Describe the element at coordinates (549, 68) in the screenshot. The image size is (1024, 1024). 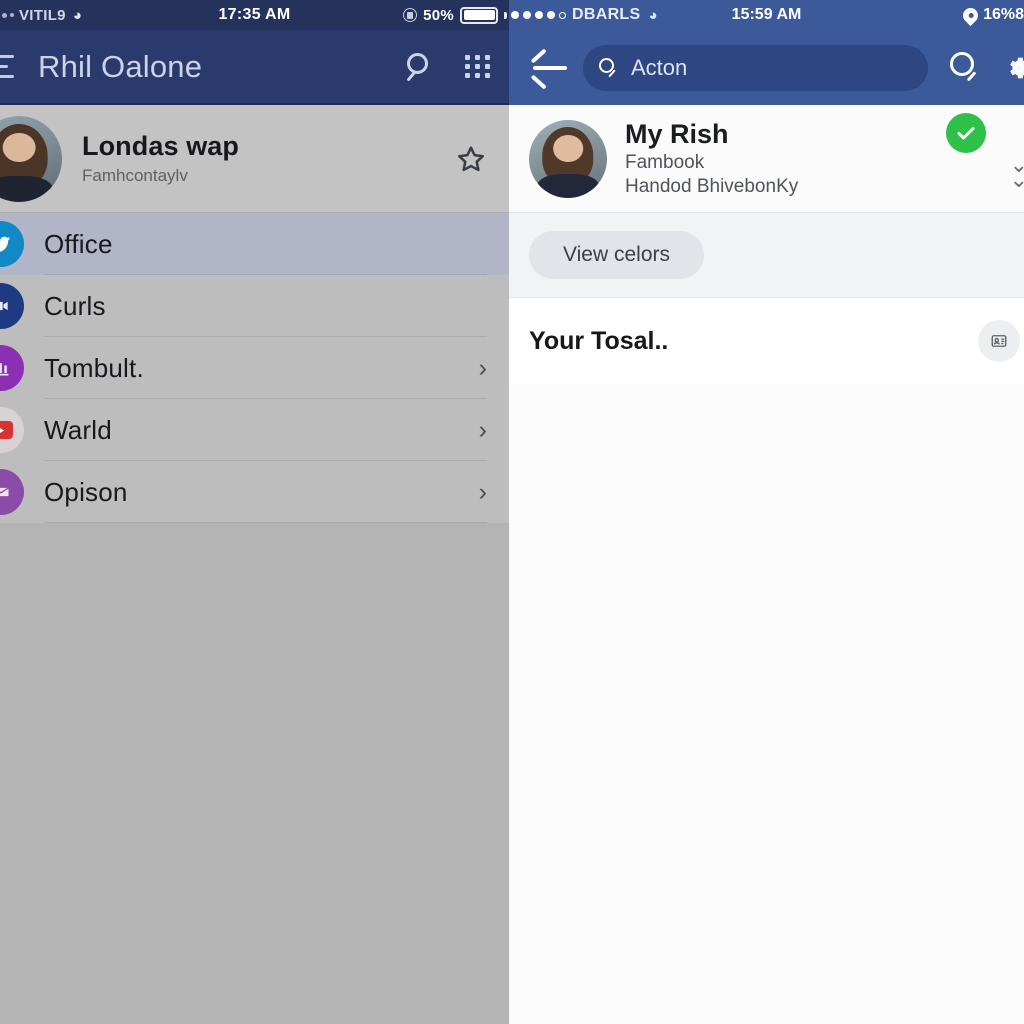
I see `back-arrow-icon` at that location.